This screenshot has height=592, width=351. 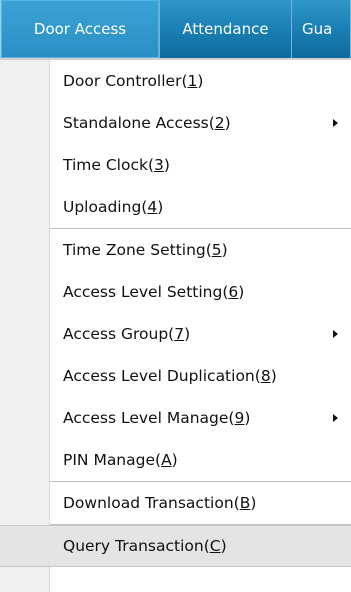 I want to click on menu-item-download-transaction: Download Transaction(B), so click(x=175, y=503).